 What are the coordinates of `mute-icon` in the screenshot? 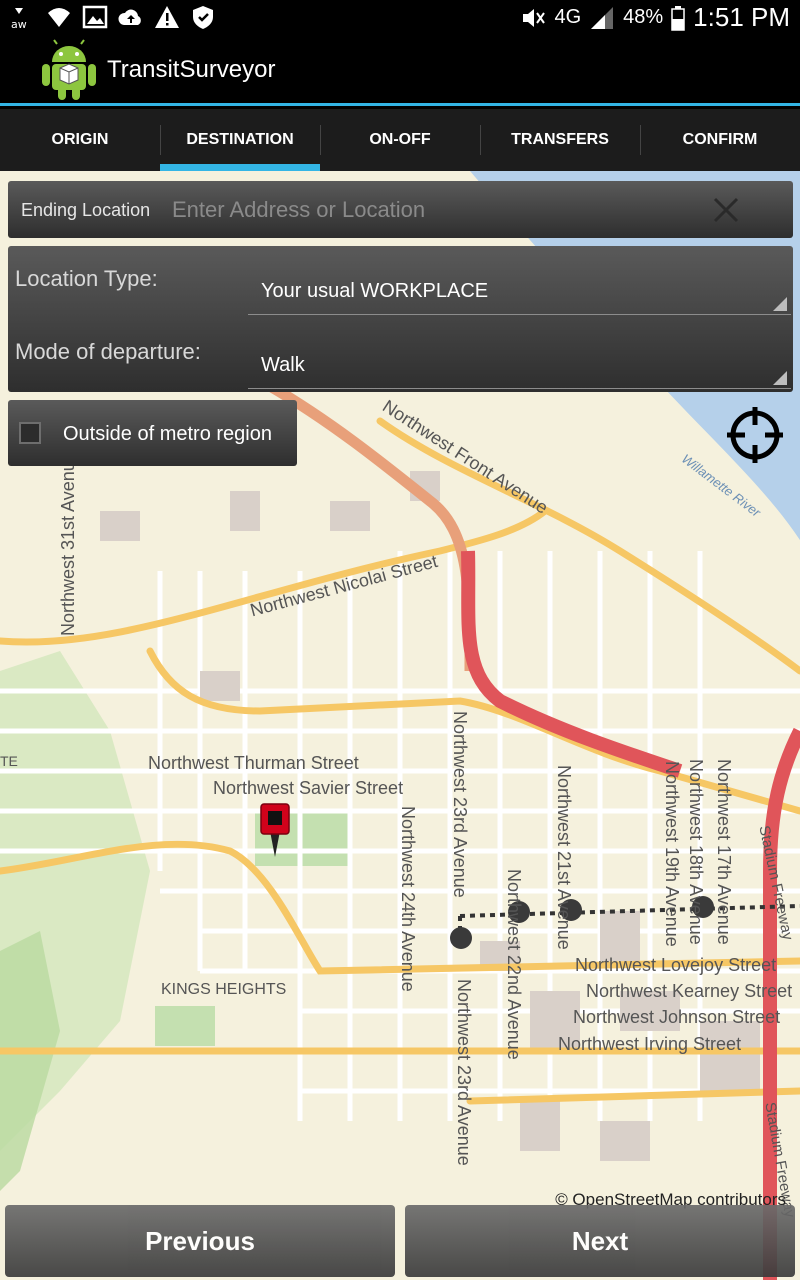 It's located at (534, 17).